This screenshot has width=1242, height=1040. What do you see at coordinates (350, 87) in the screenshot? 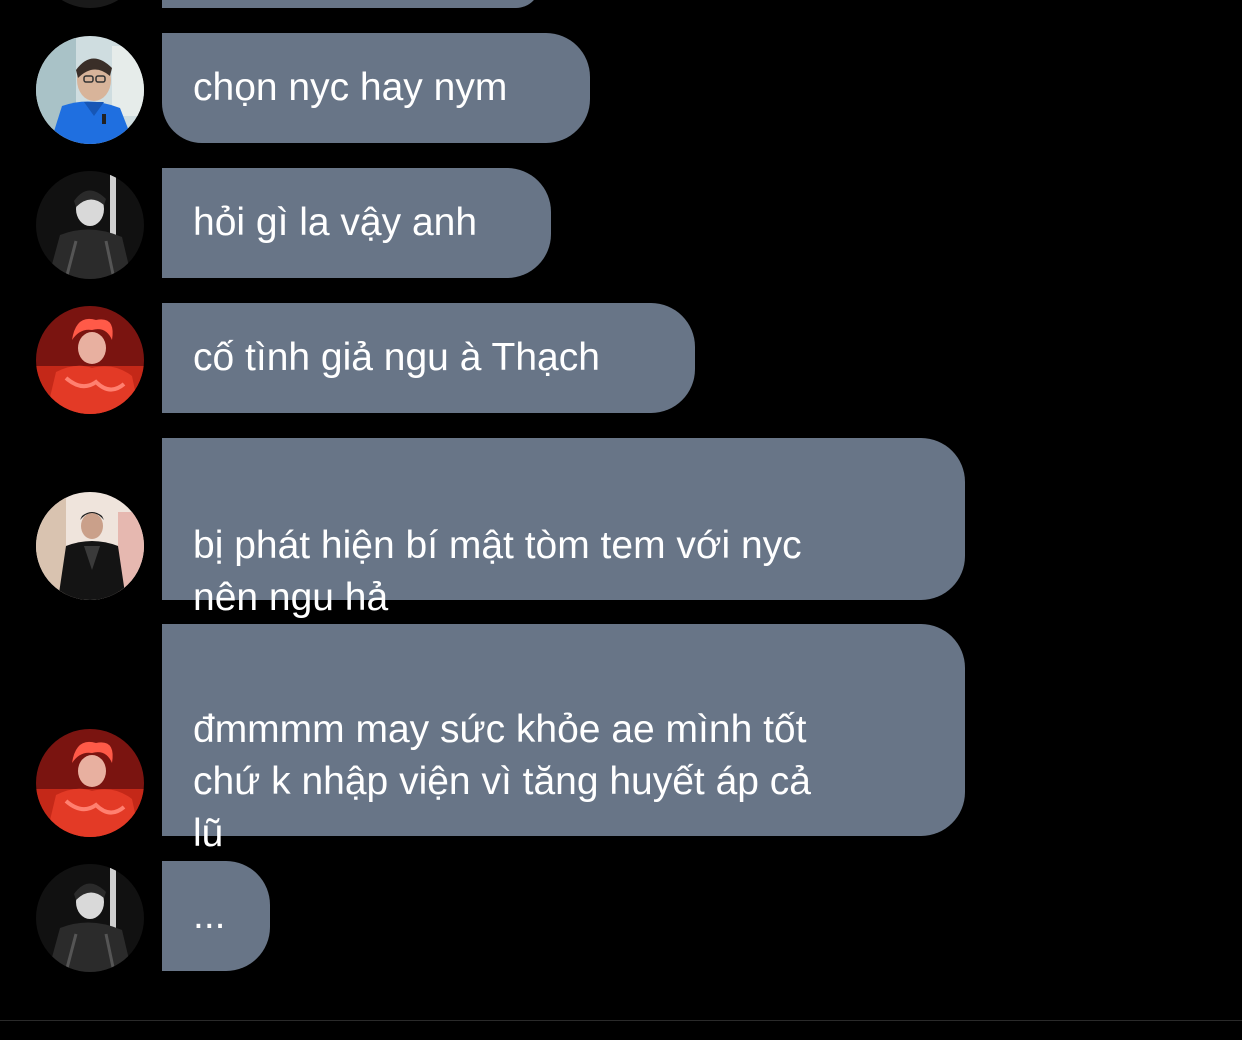
I see `message-text: chọn nyc hay nym` at bounding box center [350, 87].